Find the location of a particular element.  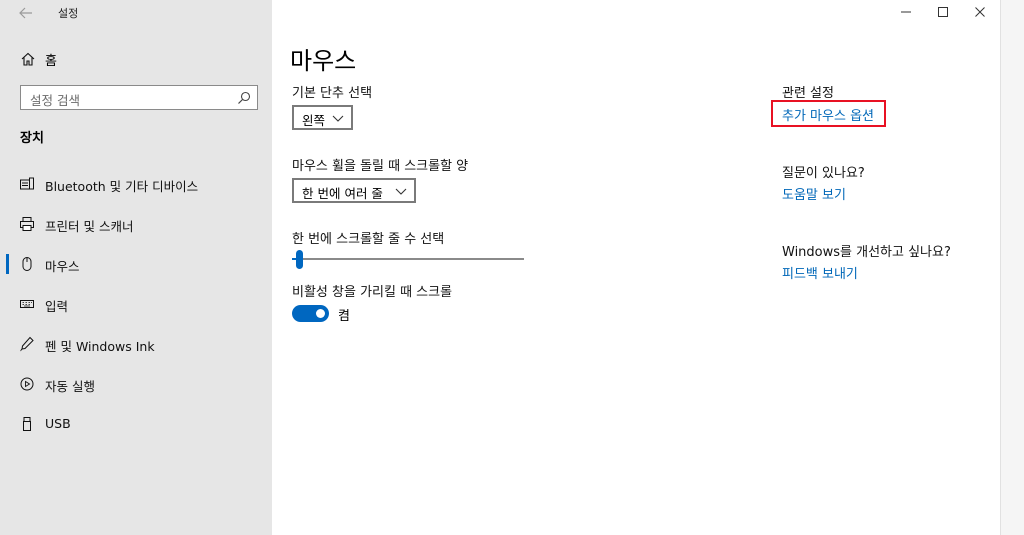

related-settings-header: 관련 설정 is located at coordinates (808, 93).